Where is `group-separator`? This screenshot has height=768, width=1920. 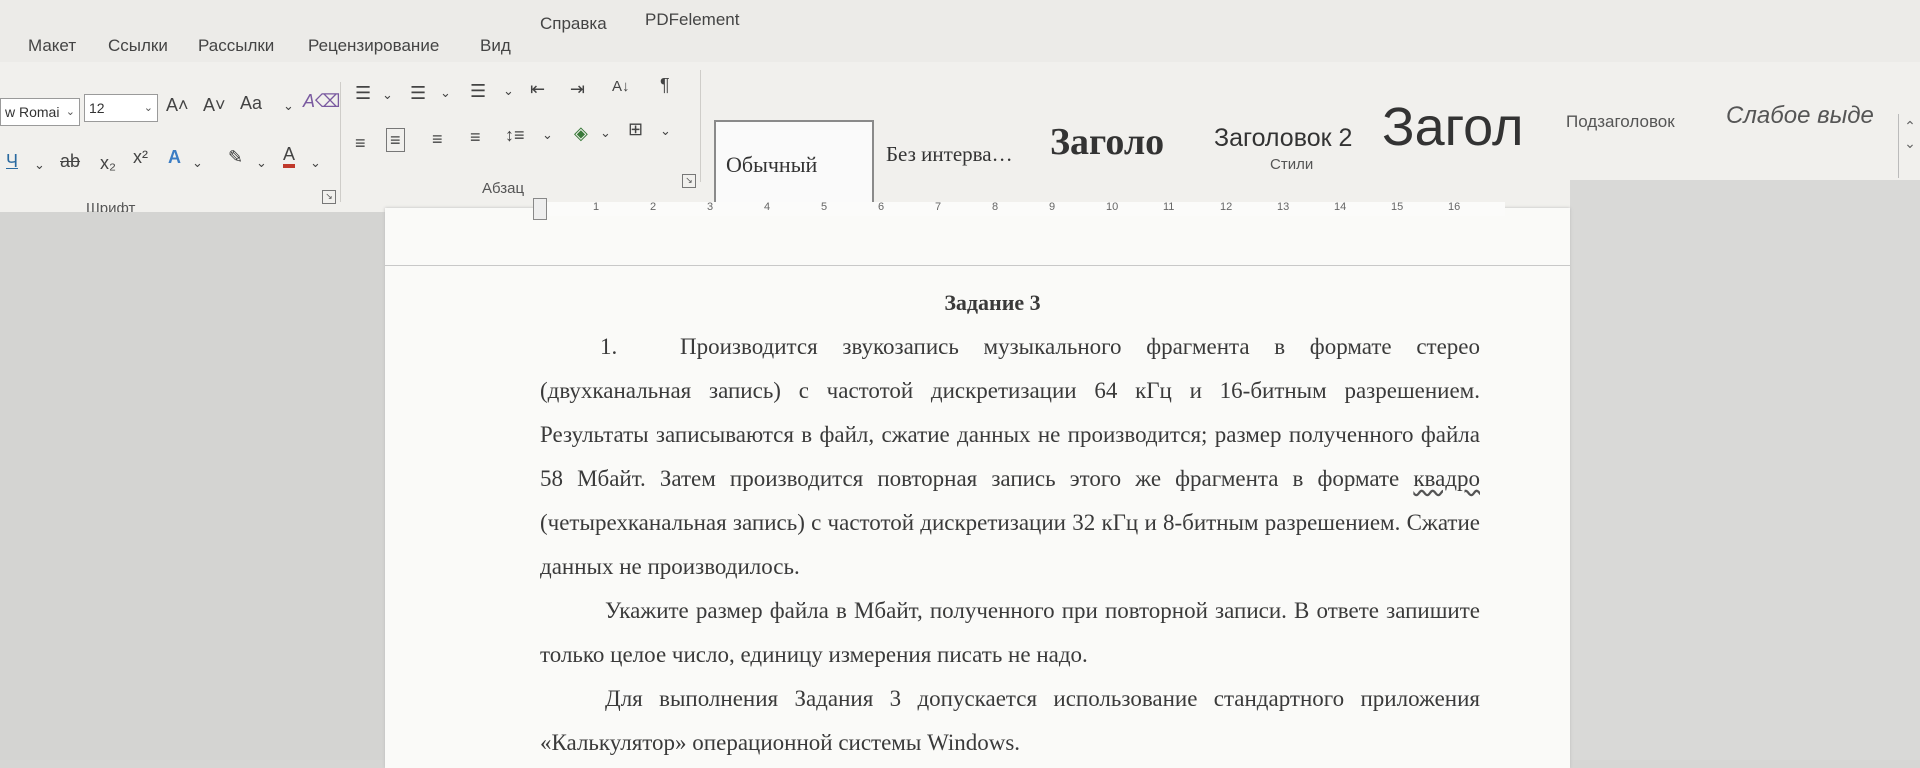
group-separator is located at coordinates (340, 142).